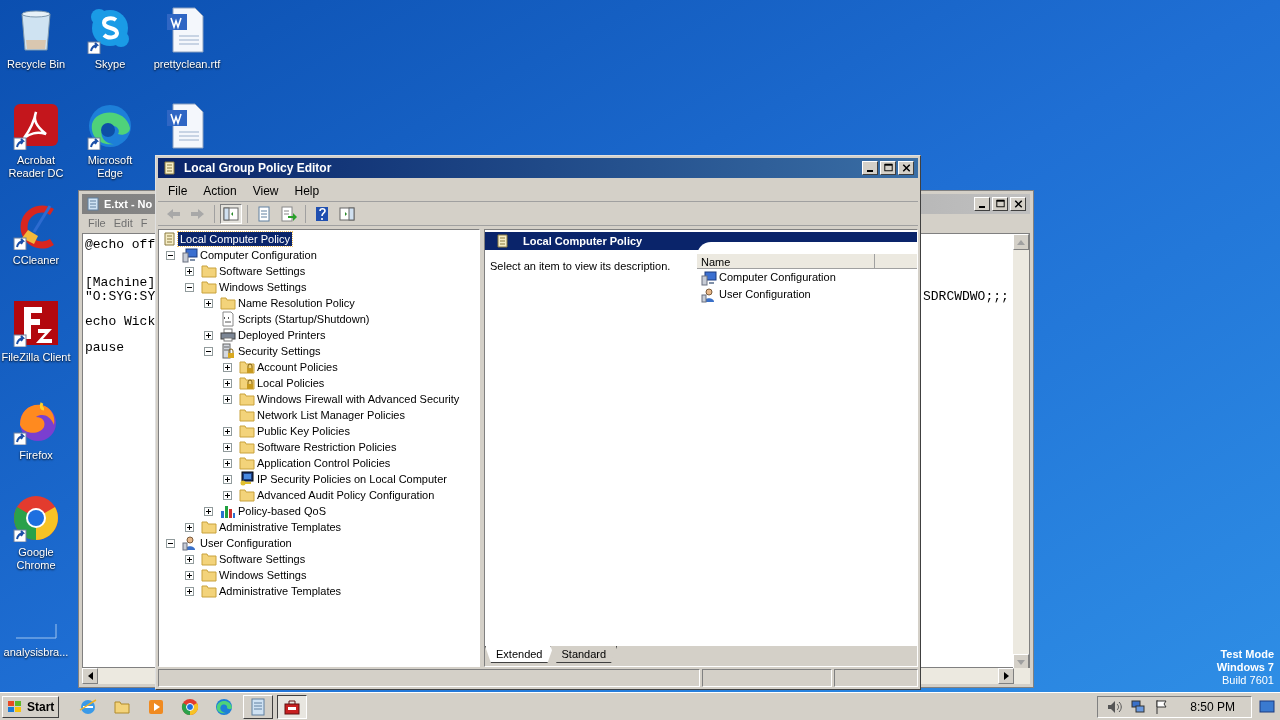 The height and width of the screenshot is (720, 1280). What do you see at coordinates (258, 168) in the screenshot?
I see `window-title: Local Group Policy Editor` at bounding box center [258, 168].